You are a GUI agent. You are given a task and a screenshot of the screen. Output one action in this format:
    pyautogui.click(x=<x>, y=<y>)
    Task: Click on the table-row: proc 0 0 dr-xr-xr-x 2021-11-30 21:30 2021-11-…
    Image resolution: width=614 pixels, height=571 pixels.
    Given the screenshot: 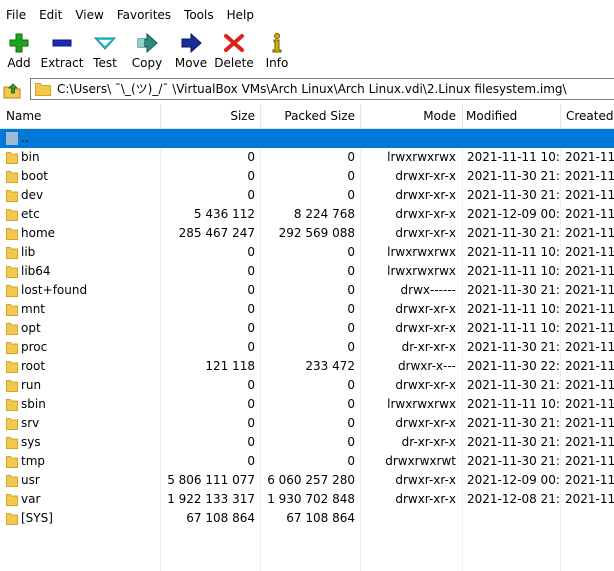 What is the action you would take?
    pyautogui.click(x=307, y=347)
    